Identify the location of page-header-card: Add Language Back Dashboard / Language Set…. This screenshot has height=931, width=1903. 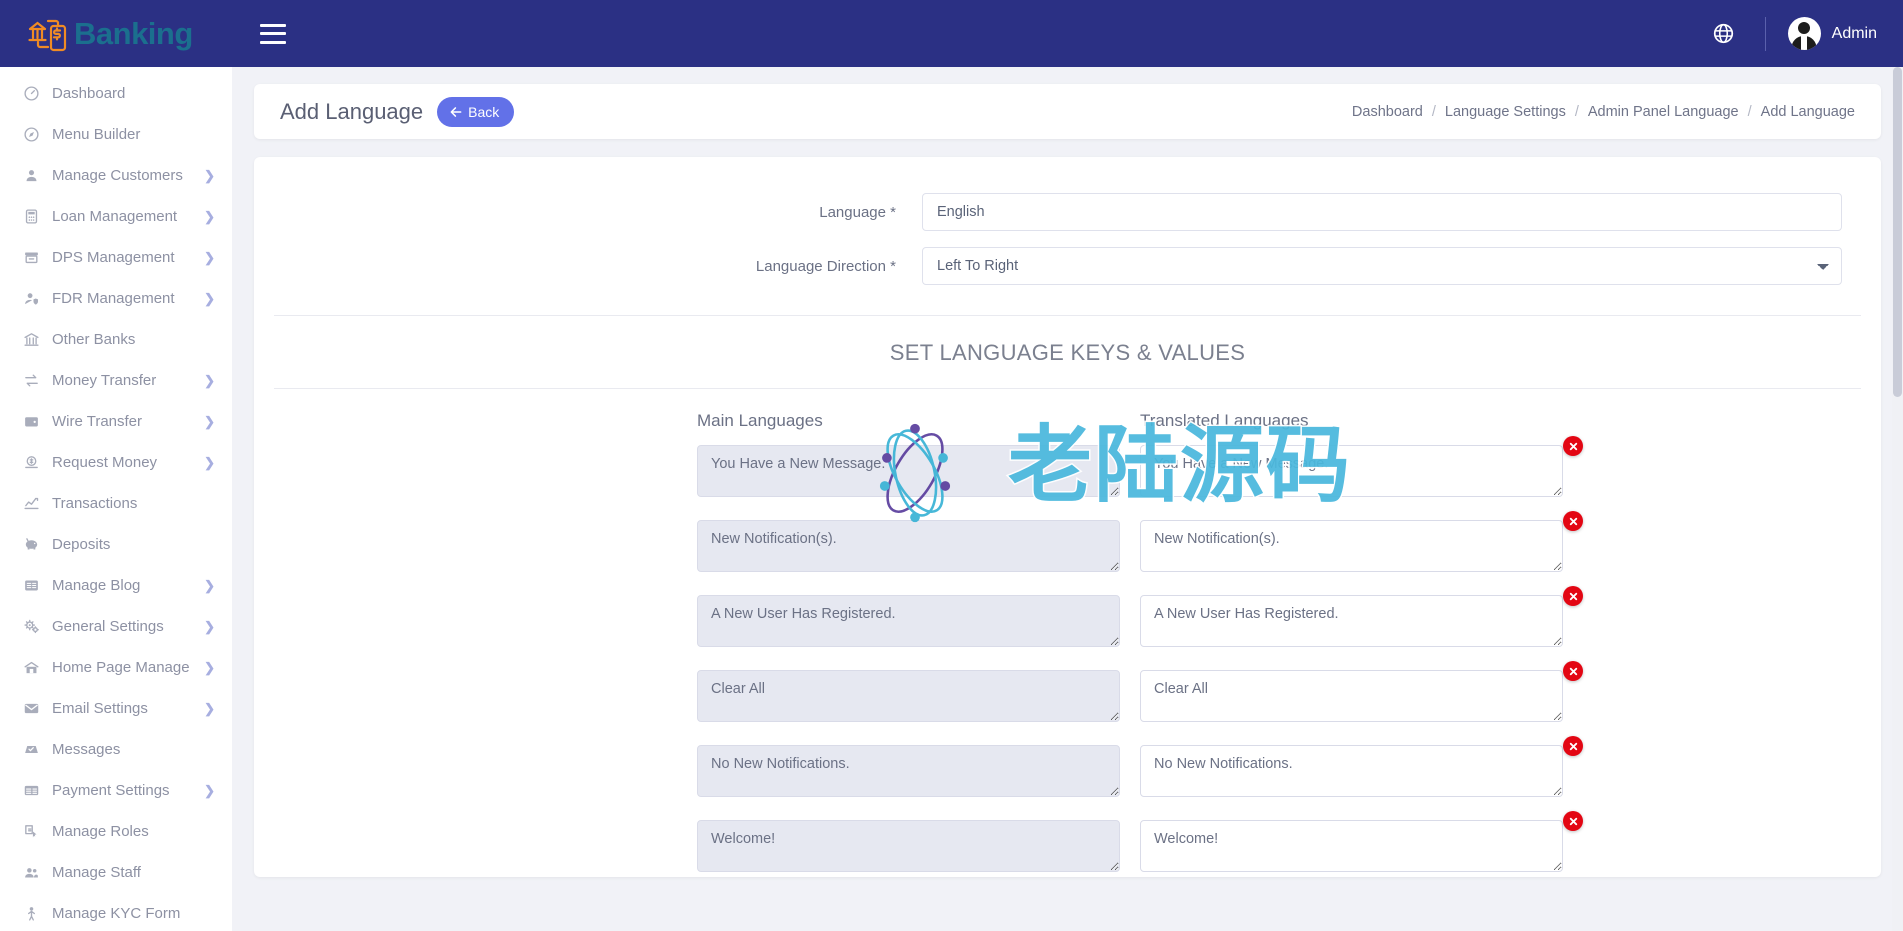
(1067, 111).